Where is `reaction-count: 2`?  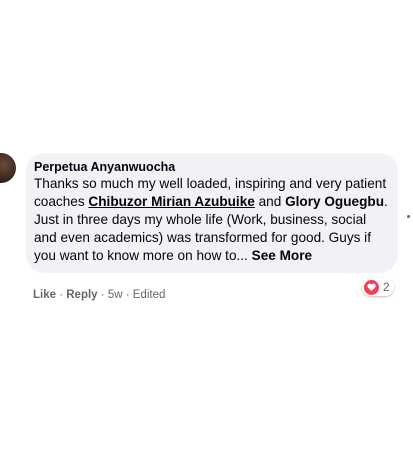
reaction-count: 2 is located at coordinates (386, 287).